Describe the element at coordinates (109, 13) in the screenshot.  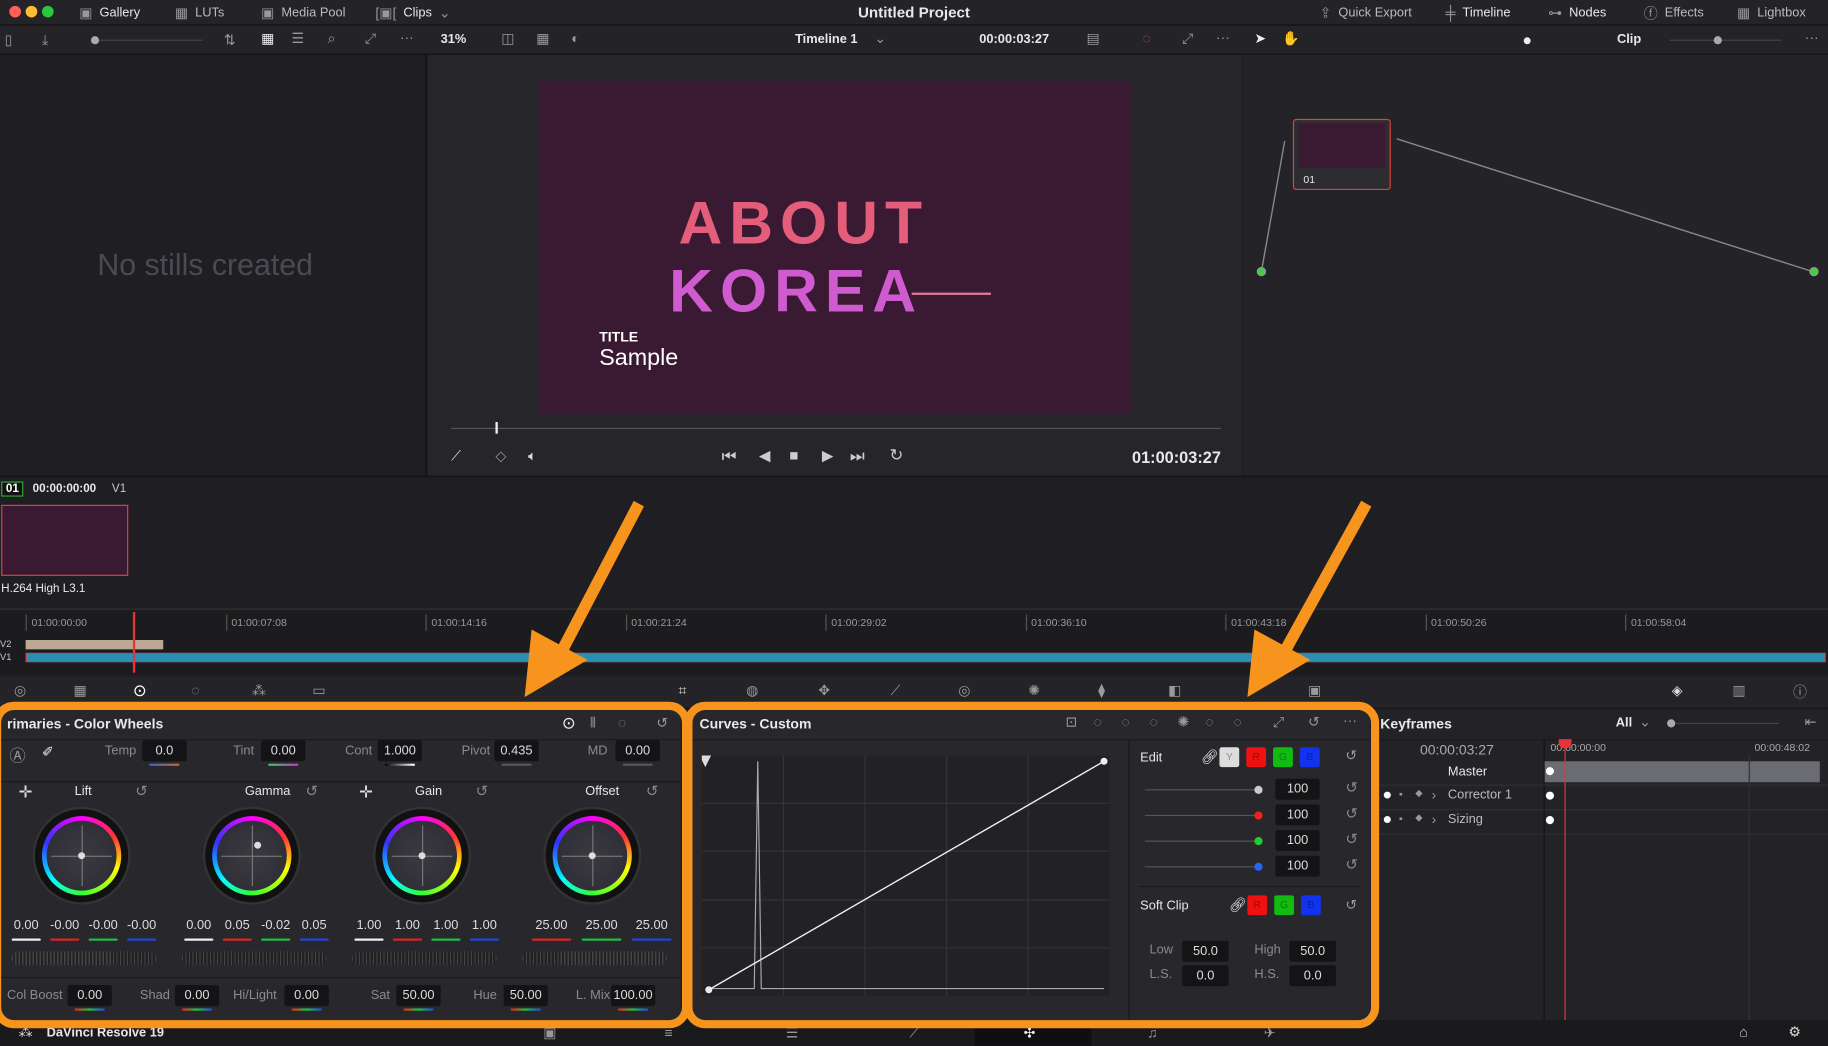
I see `tab-gallery: ▣ Gallery` at that location.